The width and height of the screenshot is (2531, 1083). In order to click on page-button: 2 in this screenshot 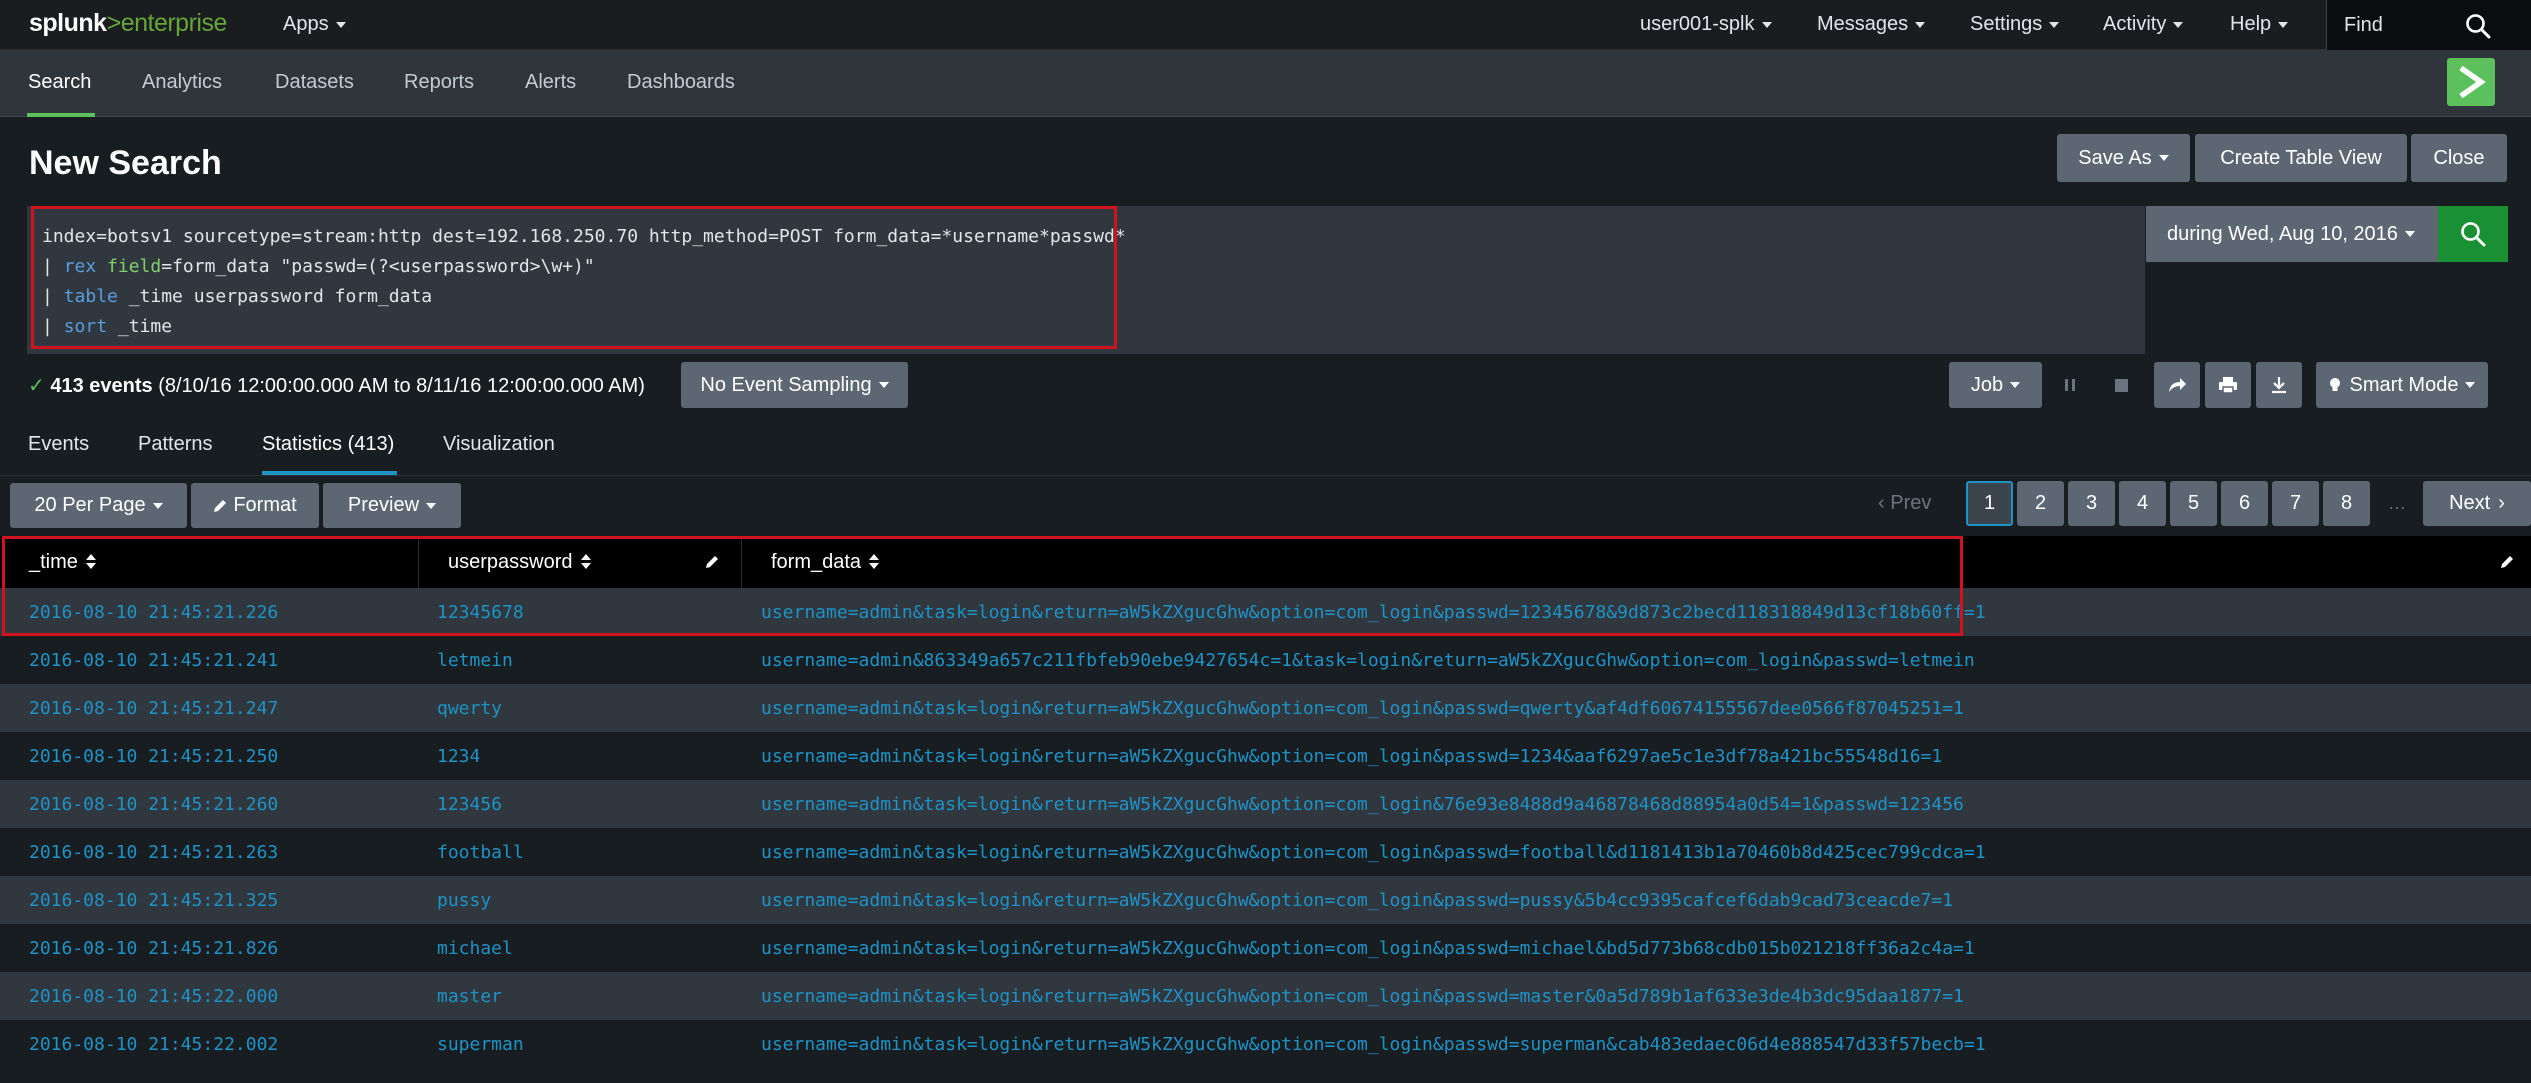, I will do `click(2040, 503)`.